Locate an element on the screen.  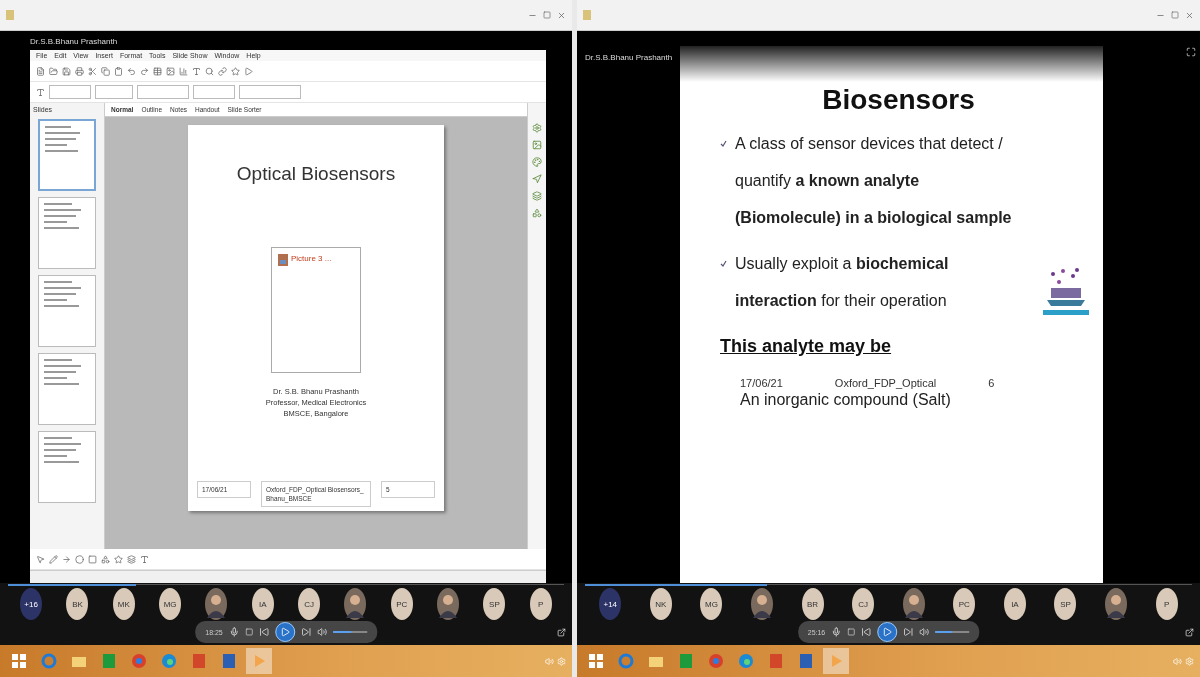
more-participants: +16 is located at coordinates (31, 604).